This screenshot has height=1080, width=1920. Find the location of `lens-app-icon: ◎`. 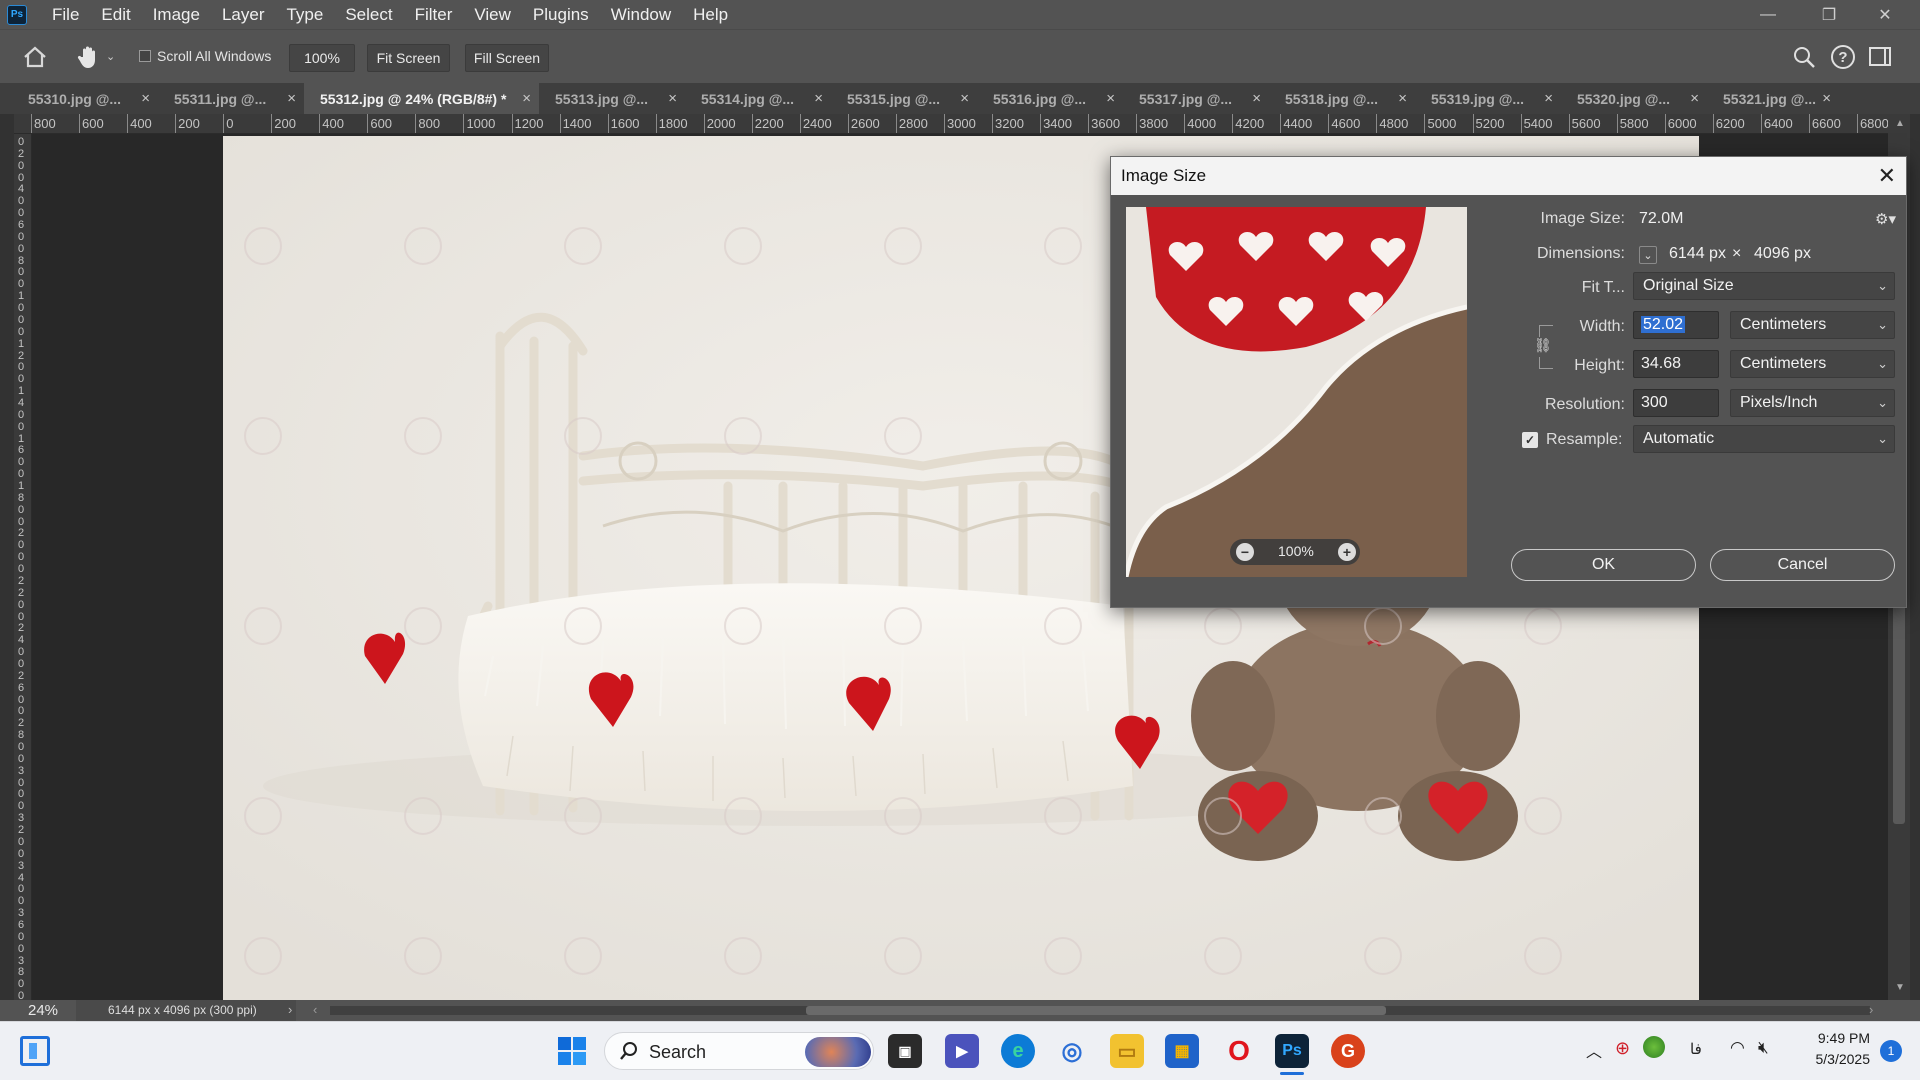

lens-app-icon: ◎ is located at coordinates (1072, 1051).